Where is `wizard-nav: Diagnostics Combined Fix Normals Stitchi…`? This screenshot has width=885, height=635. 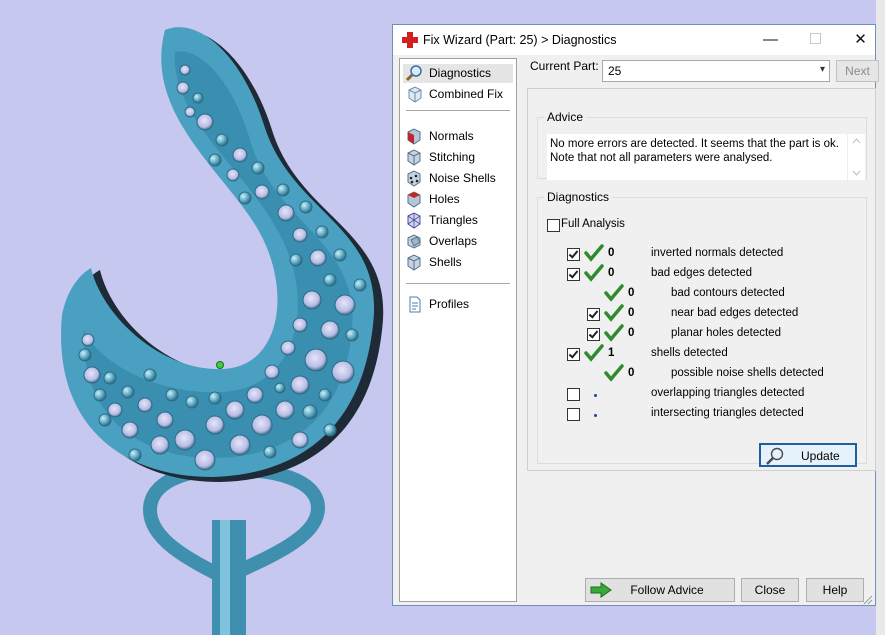 wizard-nav: Diagnostics Combined Fix Normals Stitchi… is located at coordinates (458, 330).